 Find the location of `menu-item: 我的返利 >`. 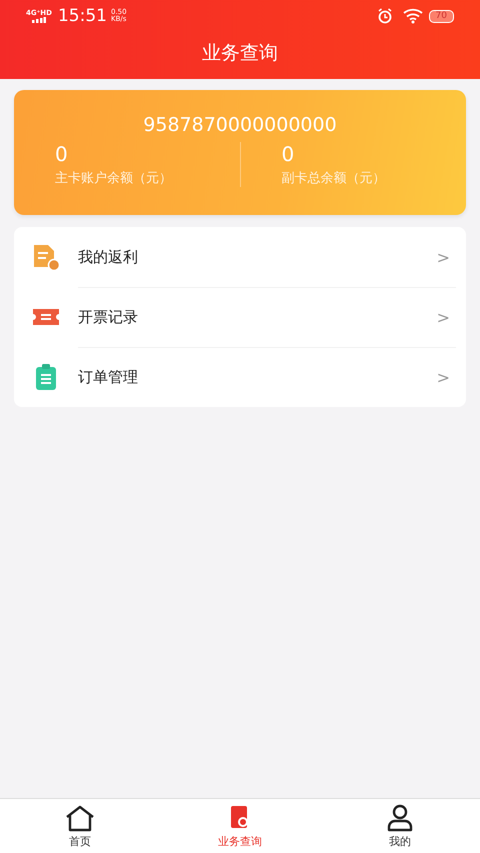

menu-item: 我的返利 > is located at coordinates (240, 257).